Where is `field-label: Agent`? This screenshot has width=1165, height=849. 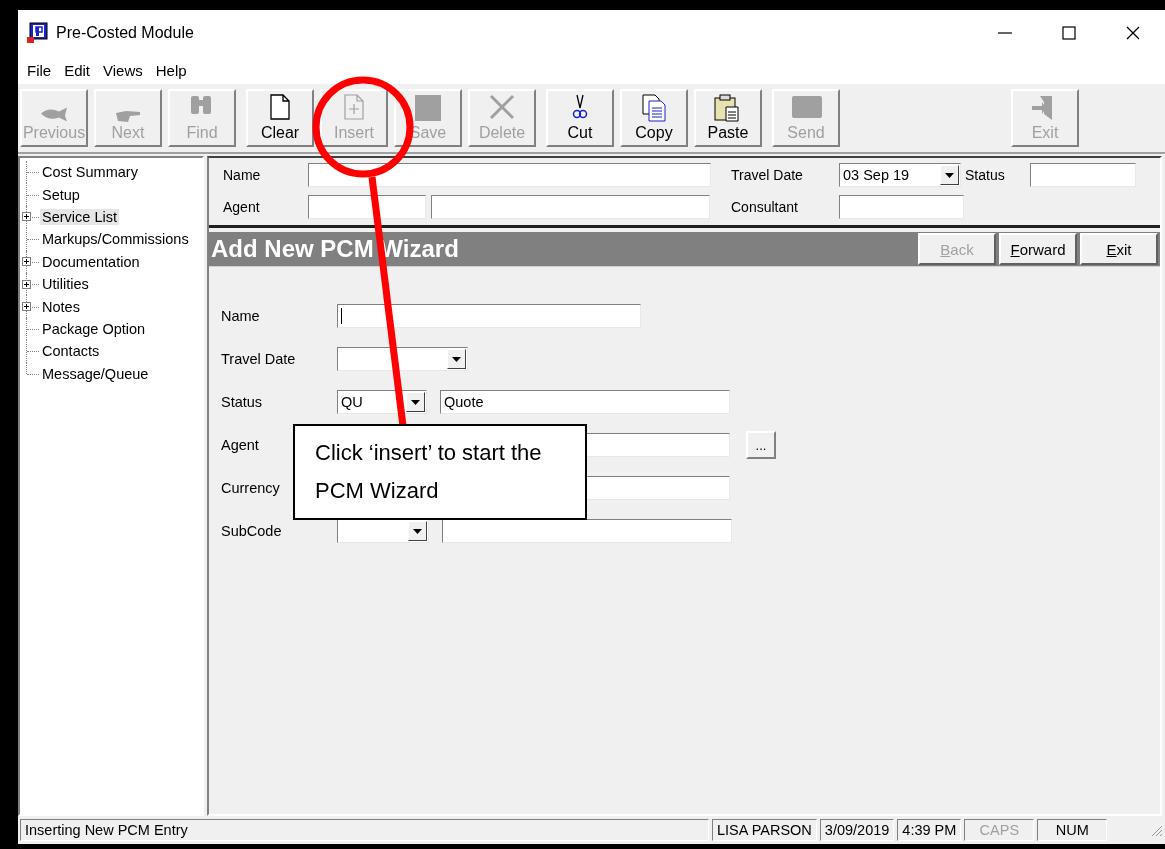
field-label: Agent is located at coordinates (242, 207).